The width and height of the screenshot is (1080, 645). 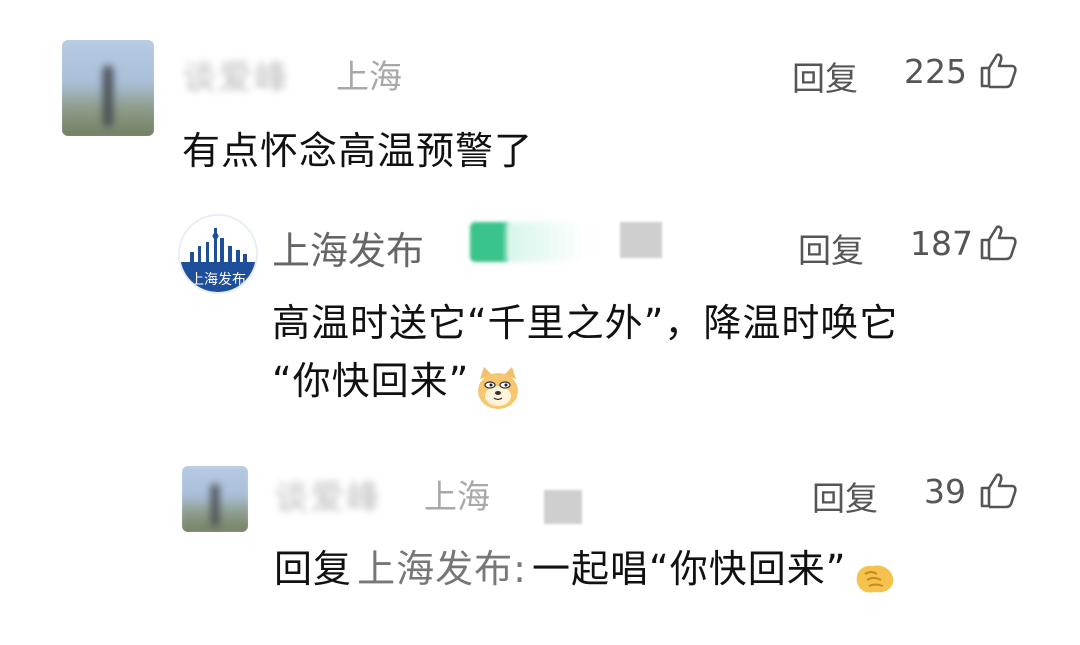 What do you see at coordinates (498, 390) in the screenshot?
I see `doge-icon` at bounding box center [498, 390].